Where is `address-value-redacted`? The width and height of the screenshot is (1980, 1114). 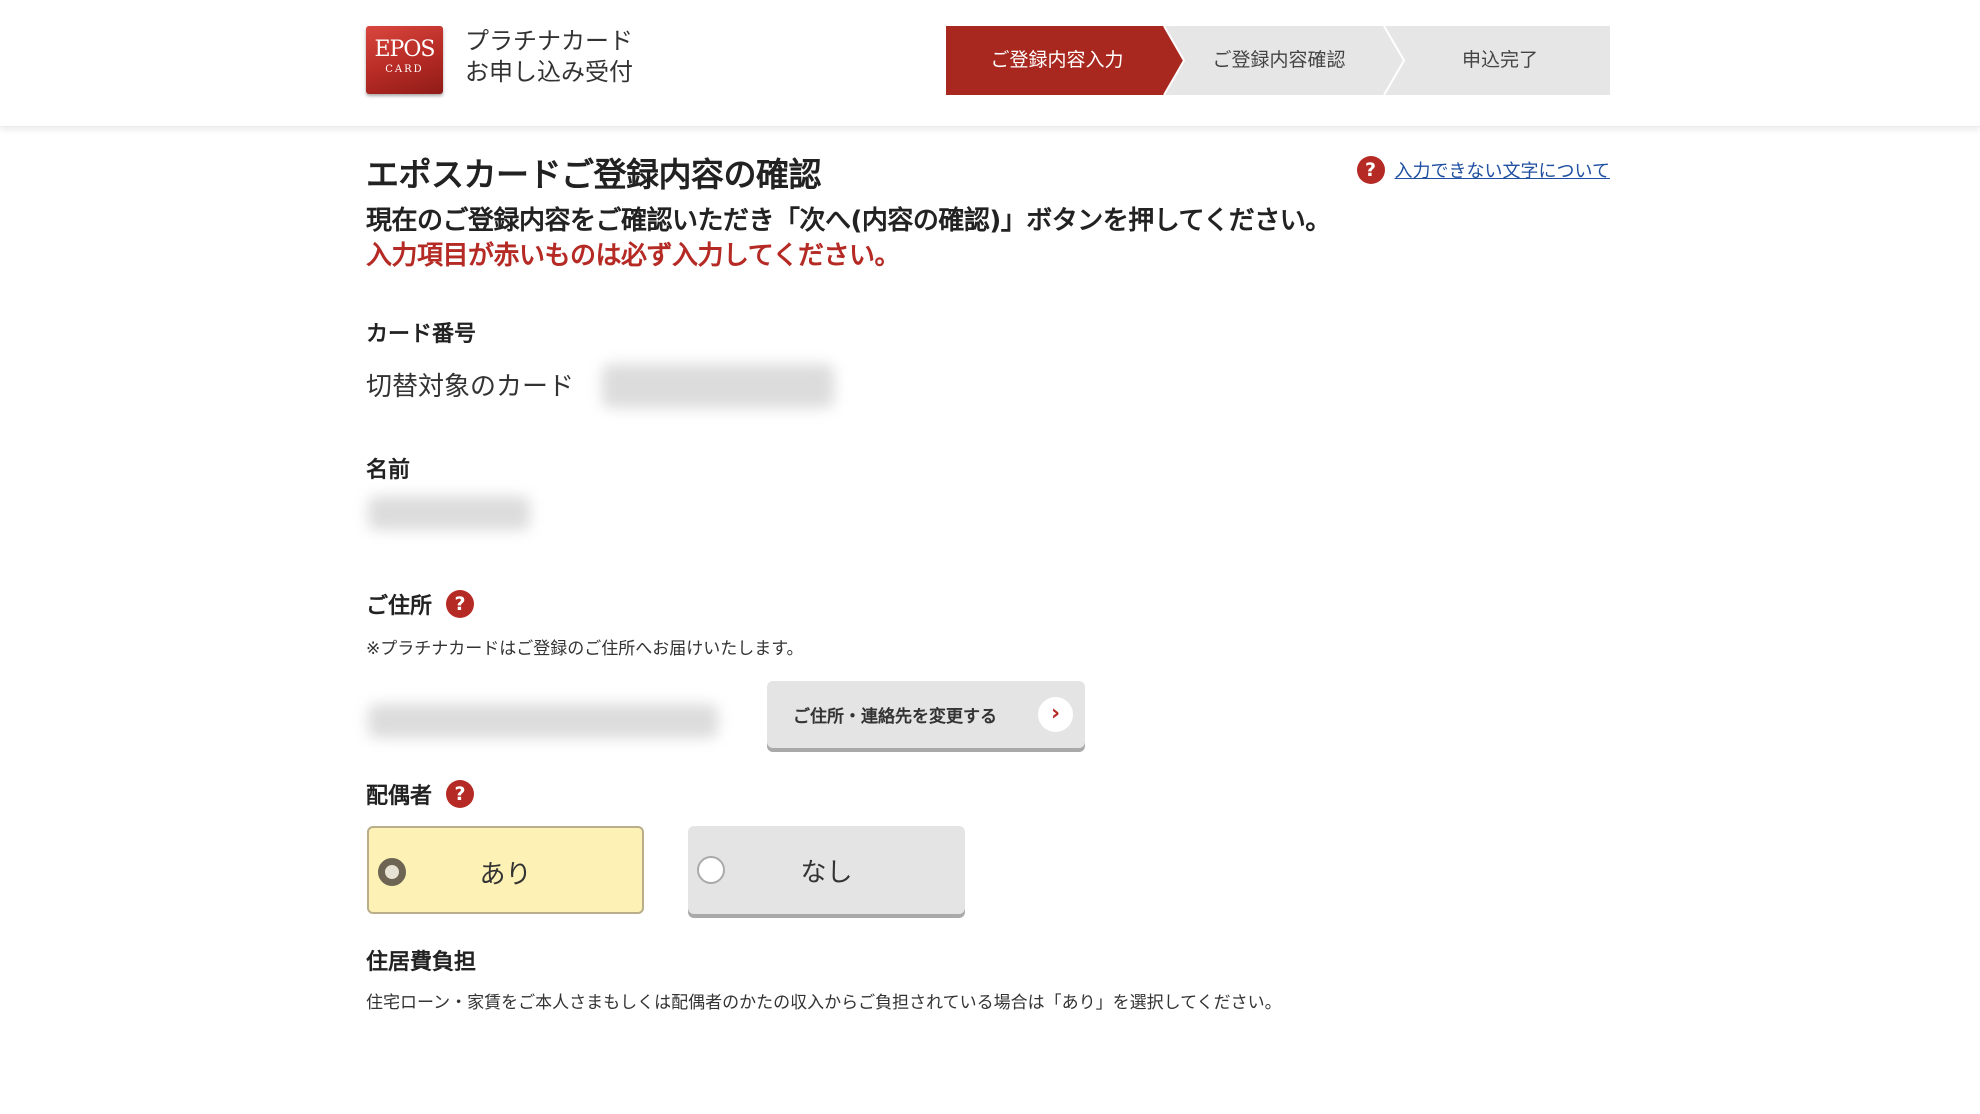 address-value-redacted is located at coordinates (543, 721).